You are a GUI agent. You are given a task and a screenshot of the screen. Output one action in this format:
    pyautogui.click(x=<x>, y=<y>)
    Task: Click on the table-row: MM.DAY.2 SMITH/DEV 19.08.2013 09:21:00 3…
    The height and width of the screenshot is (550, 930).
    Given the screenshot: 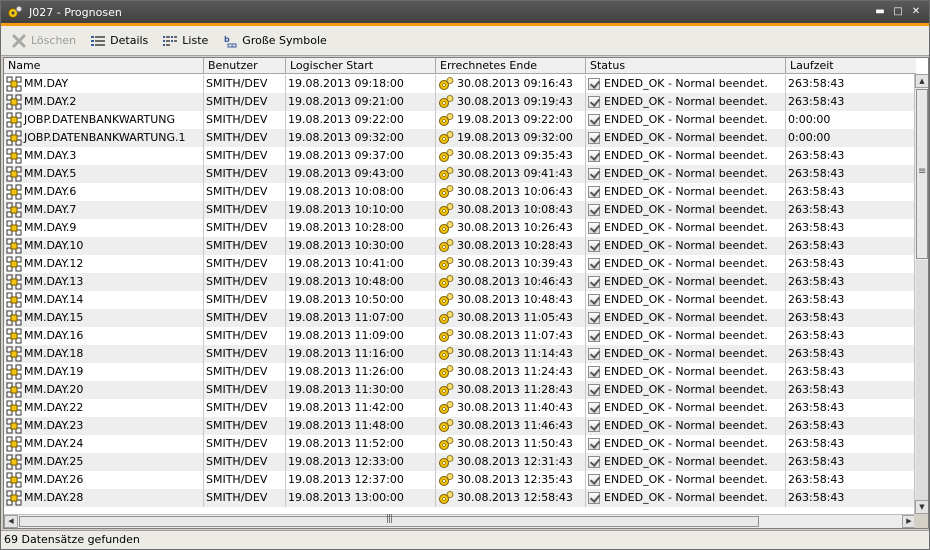 What is the action you would take?
    pyautogui.click(x=460, y=102)
    